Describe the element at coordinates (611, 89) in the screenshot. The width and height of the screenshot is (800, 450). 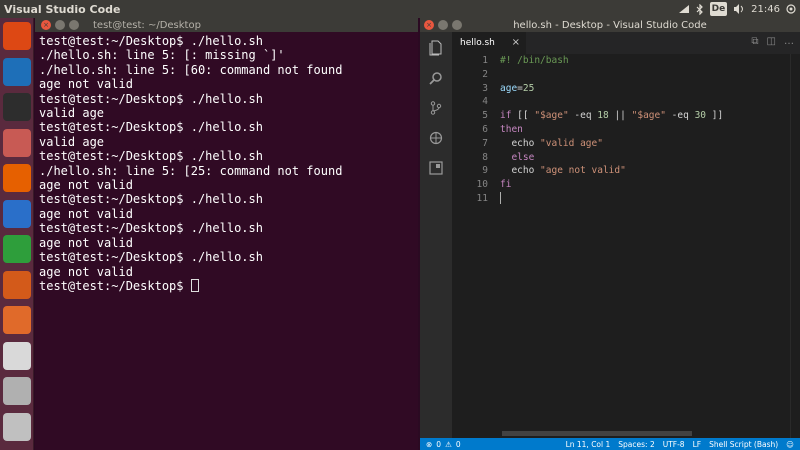
I see `code-line: age=25` at that location.